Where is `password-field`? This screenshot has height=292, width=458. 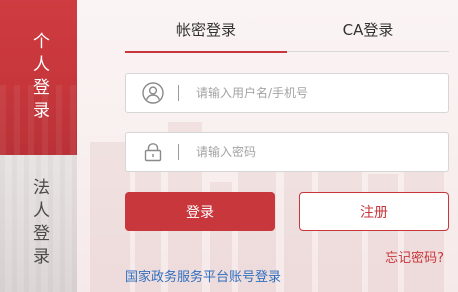 password-field is located at coordinates (287, 152).